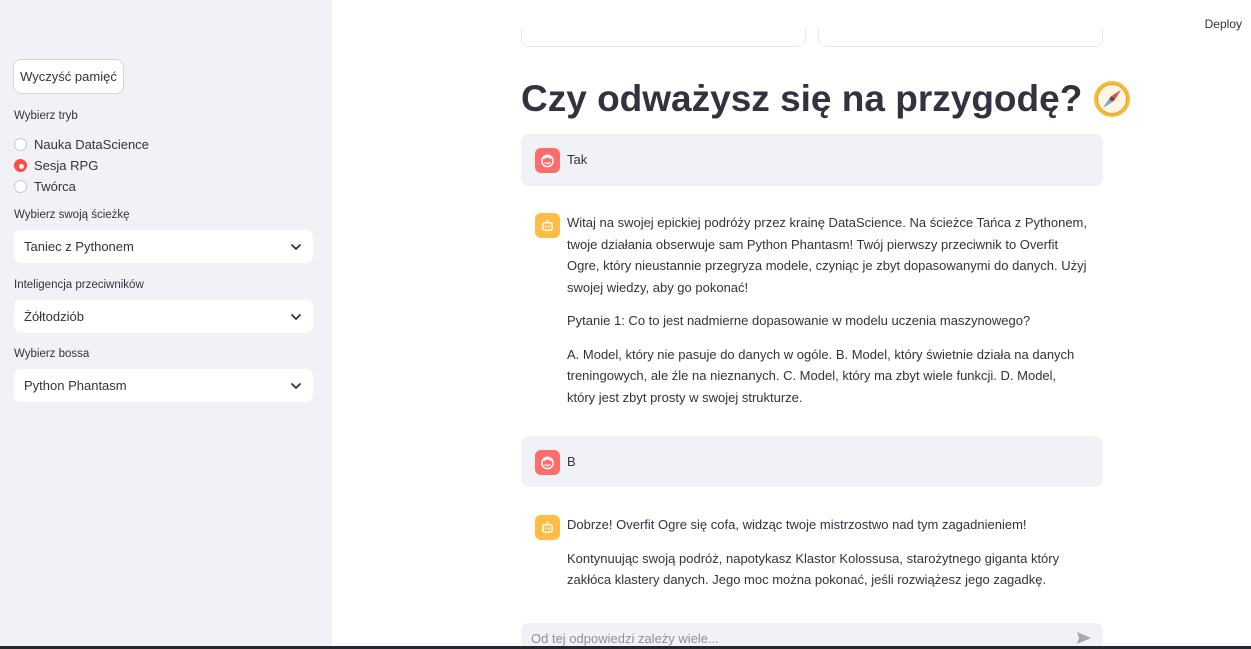  Describe the element at coordinates (571, 461) in the screenshot. I see `message-text: B` at that location.